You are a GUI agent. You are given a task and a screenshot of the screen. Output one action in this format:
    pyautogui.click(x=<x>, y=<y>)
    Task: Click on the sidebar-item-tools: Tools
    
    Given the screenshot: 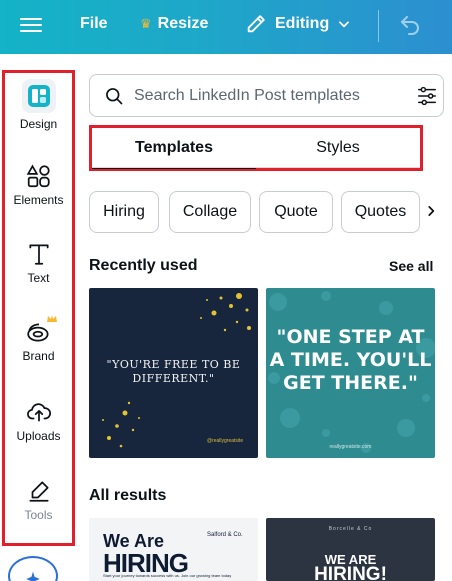 What is the action you would take?
    pyautogui.click(x=38, y=500)
    